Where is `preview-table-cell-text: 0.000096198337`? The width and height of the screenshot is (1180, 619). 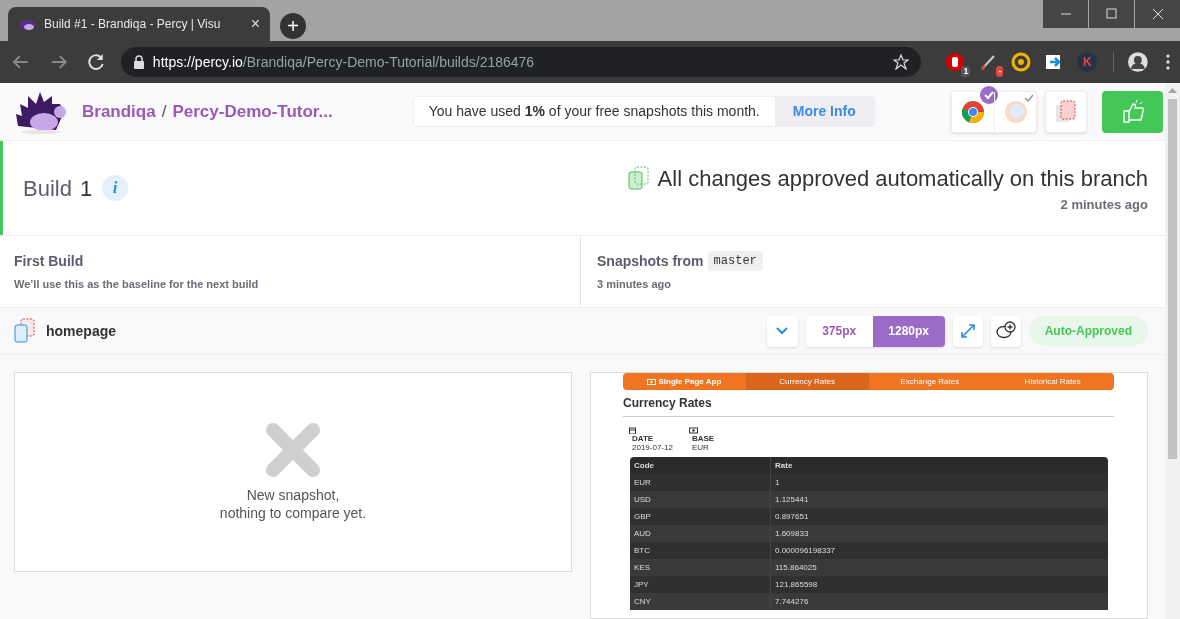 preview-table-cell-text: 0.000096198337 is located at coordinates (805, 550).